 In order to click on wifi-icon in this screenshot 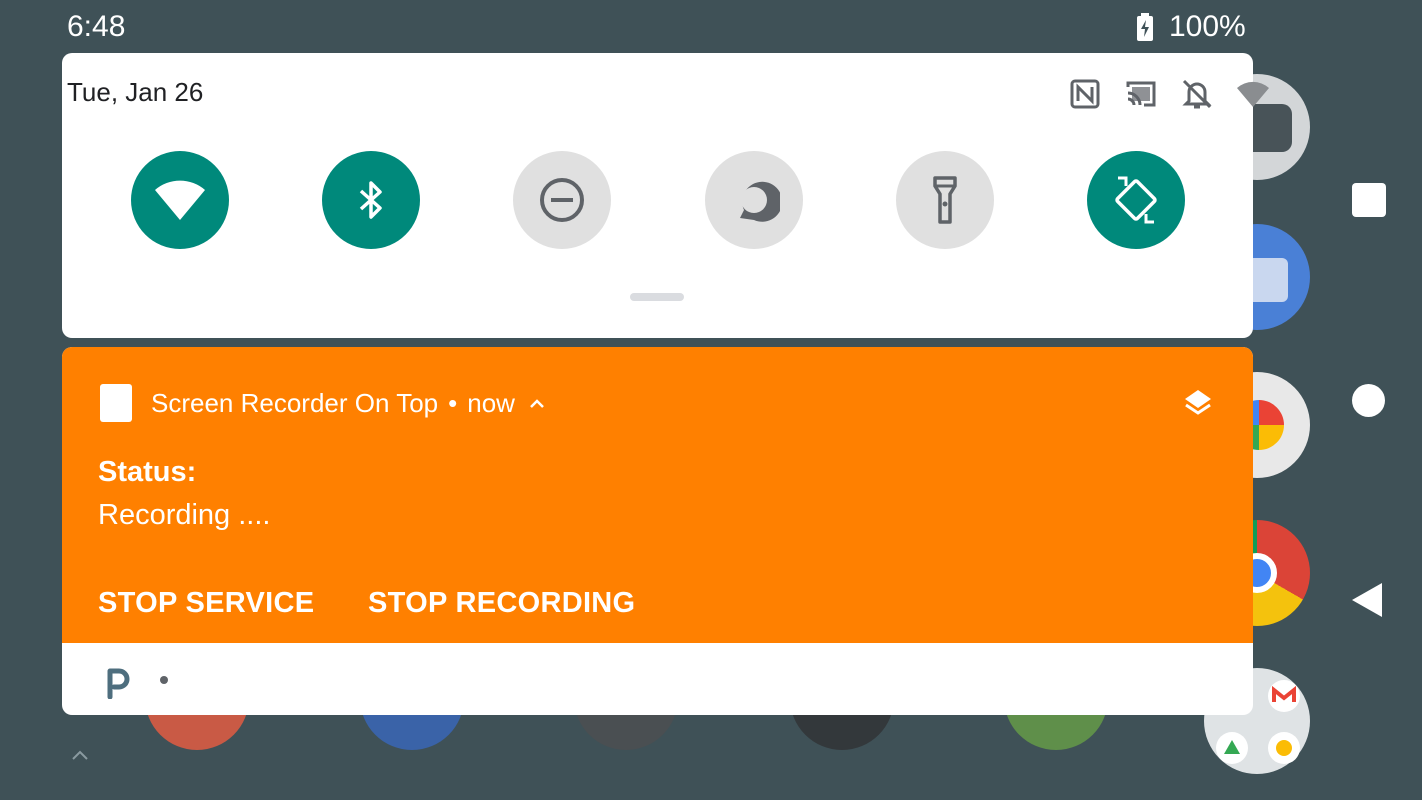, I will do `click(180, 200)`.